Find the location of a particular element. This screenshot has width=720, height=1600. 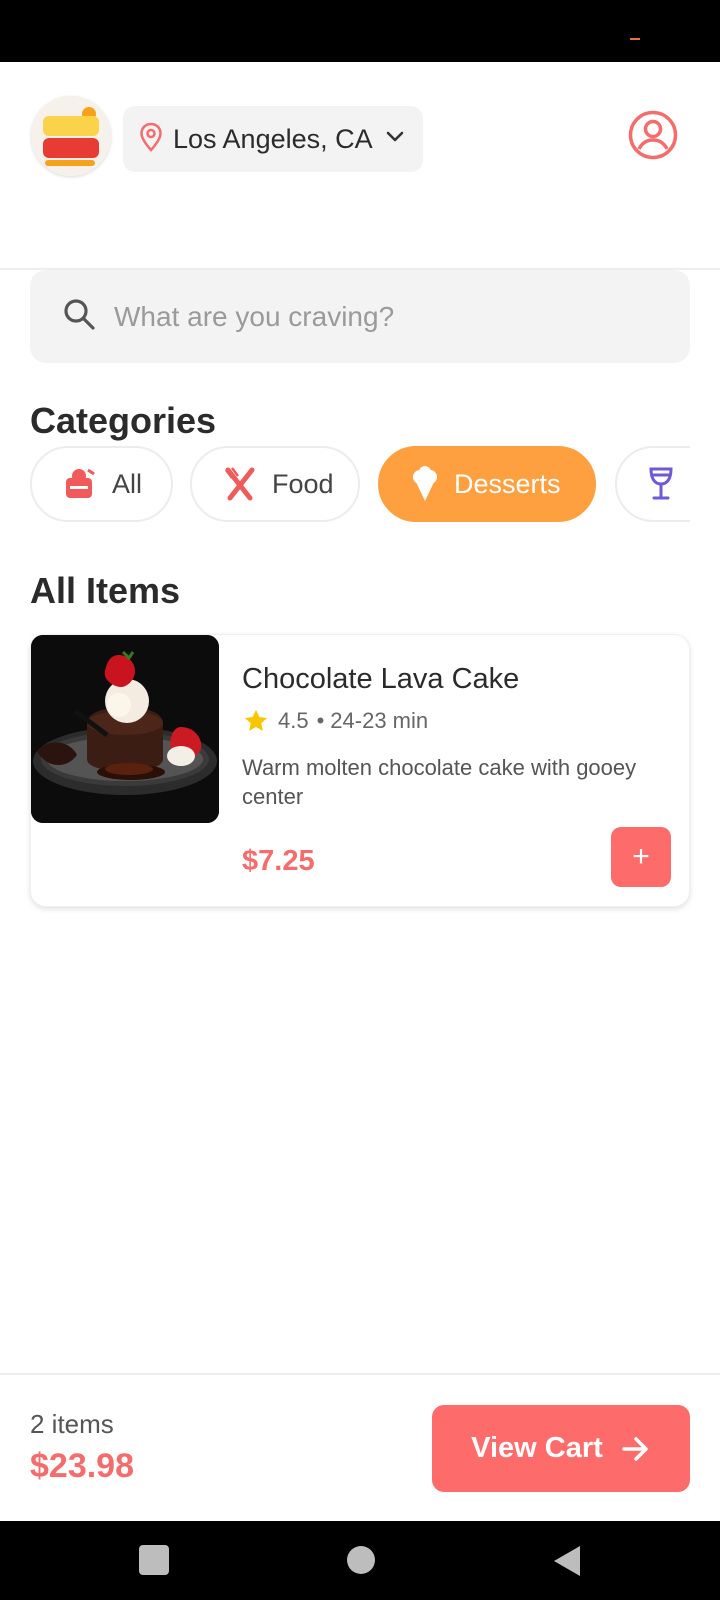

view-cart-label: View Cart is located at coordinates (537, 1448).